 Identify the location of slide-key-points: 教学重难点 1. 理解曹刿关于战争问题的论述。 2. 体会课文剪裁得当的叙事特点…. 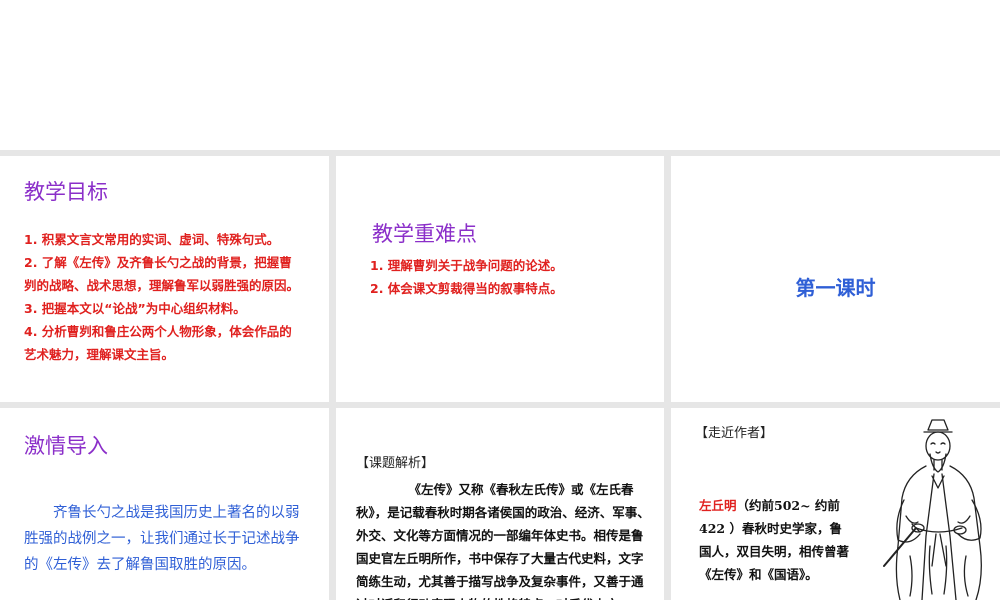
(500, 279).